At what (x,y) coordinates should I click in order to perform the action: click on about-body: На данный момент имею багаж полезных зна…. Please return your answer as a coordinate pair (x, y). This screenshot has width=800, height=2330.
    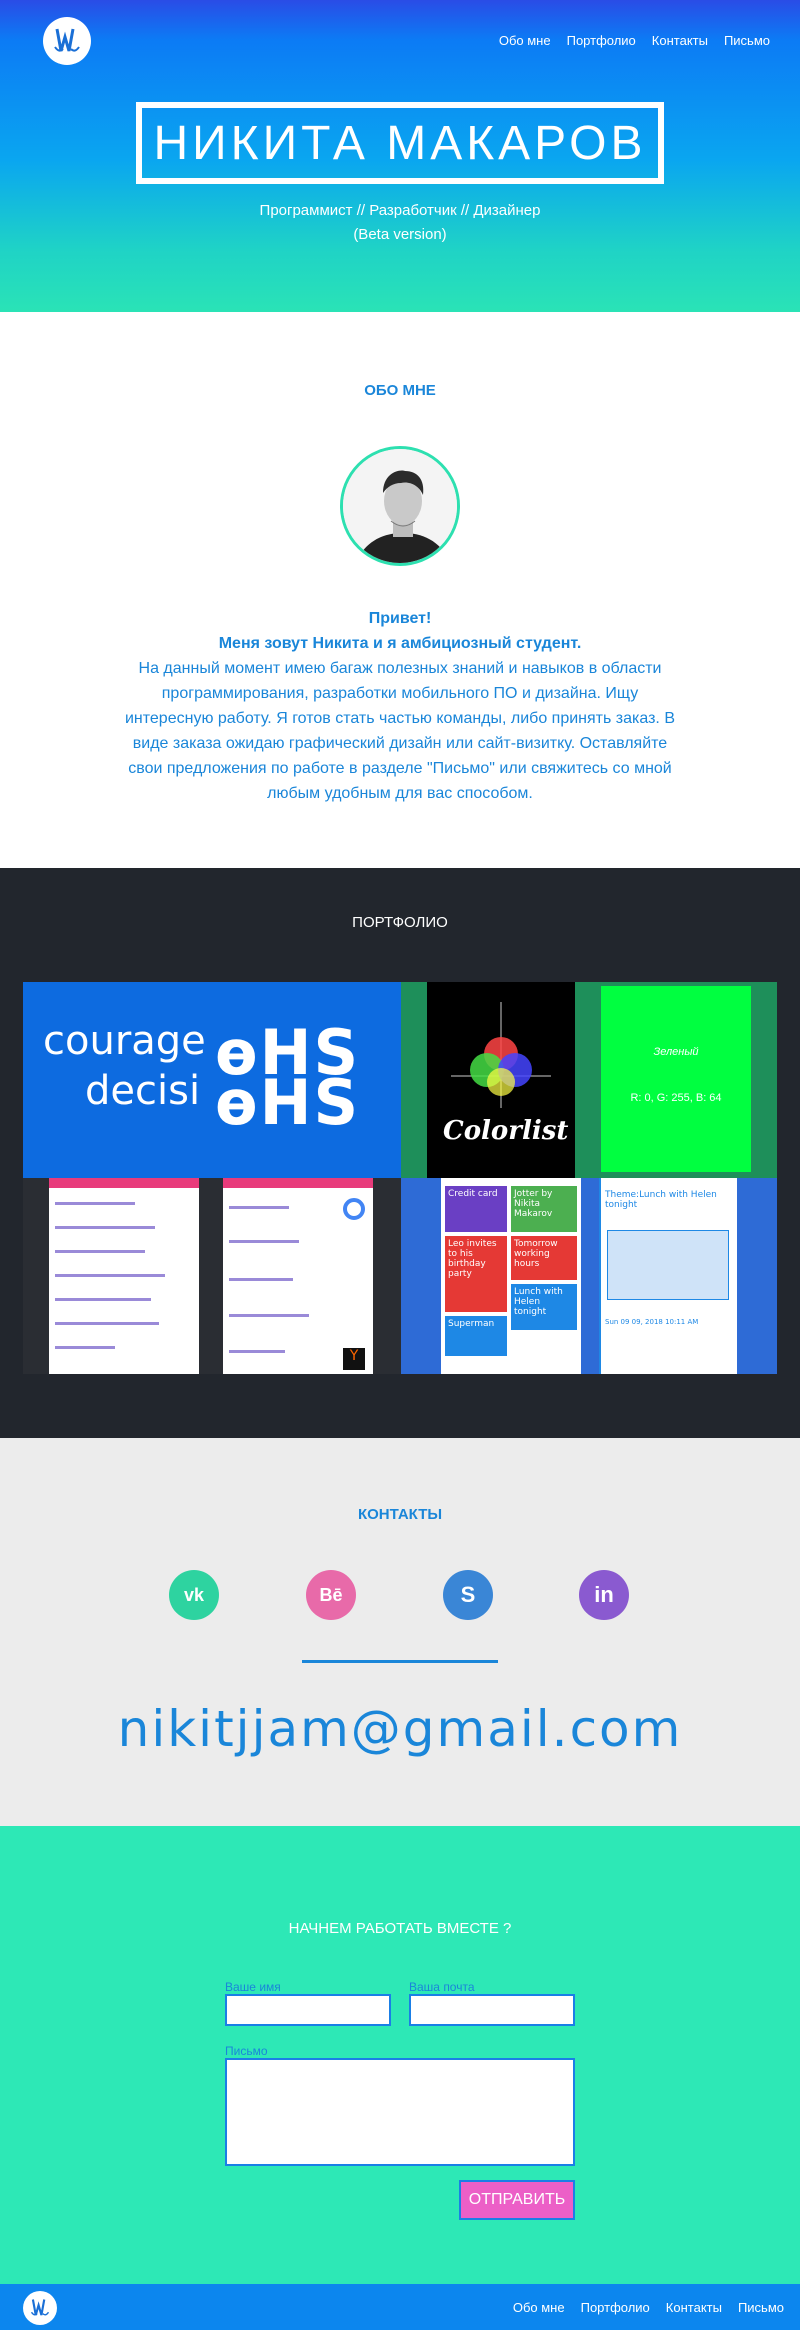
    Looking at the image, I should click on (399, 731).